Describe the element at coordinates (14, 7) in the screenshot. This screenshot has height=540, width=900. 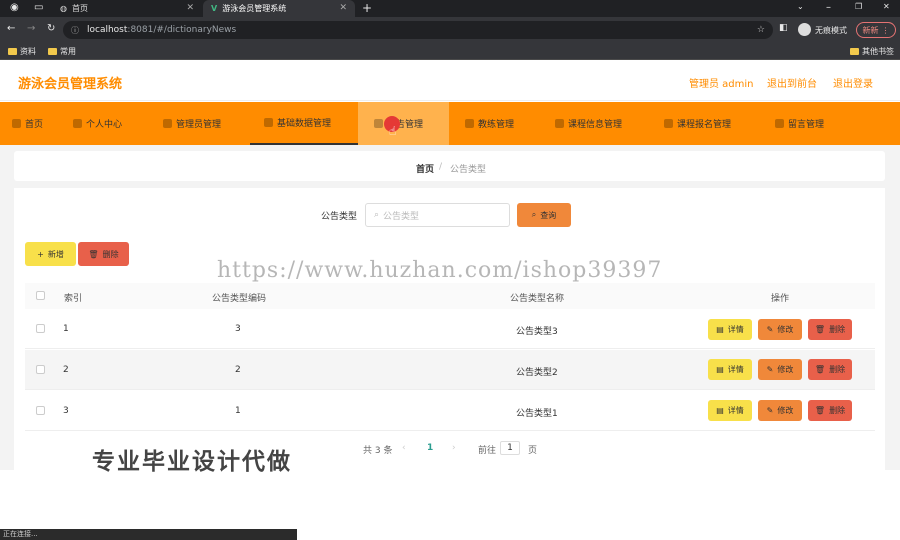
I see `browser-menu-icon: ◉` at that location.